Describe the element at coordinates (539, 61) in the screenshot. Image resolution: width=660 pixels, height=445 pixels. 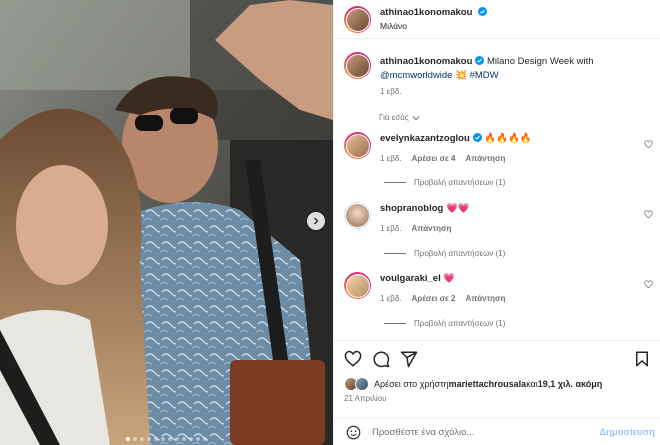
I see `caption-text: Milano Design Week with` at that location.